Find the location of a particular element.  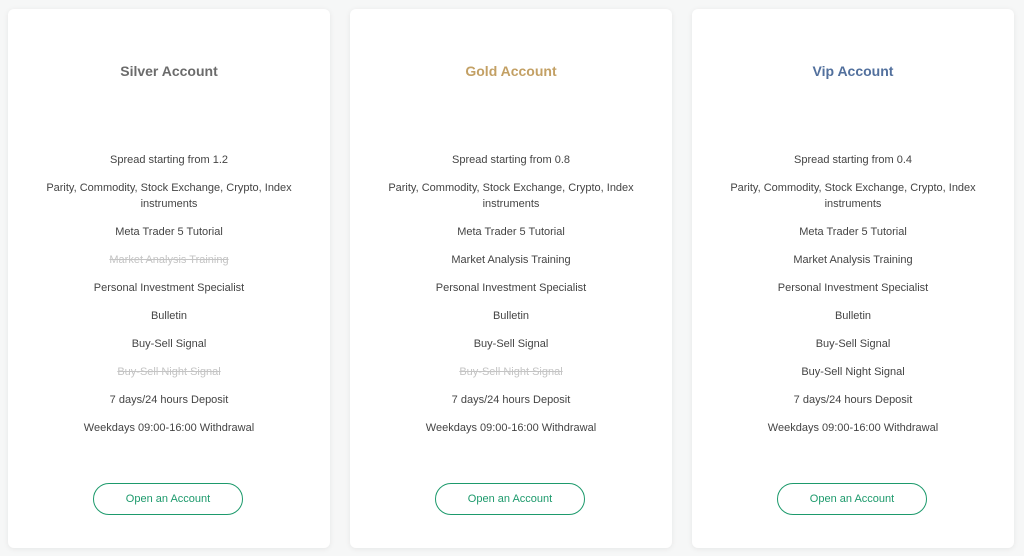

feature-item: Spread starting from 0.4 is located at coordinates (852, 160).